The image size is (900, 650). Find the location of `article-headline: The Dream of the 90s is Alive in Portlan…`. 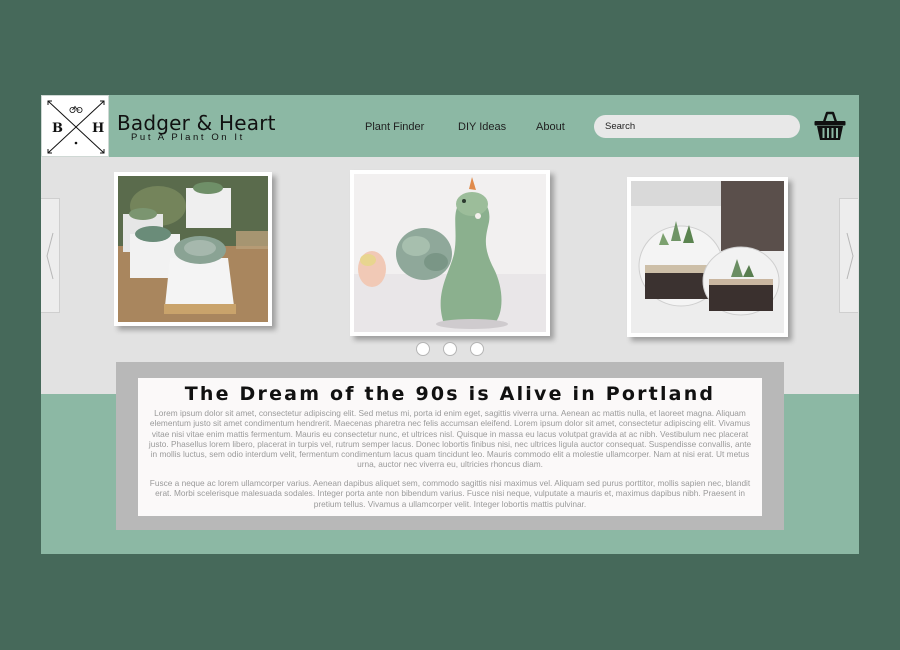

article-headline: The Dream of the 90s is Alive in Portlan… is located at coordinates (450, 394).